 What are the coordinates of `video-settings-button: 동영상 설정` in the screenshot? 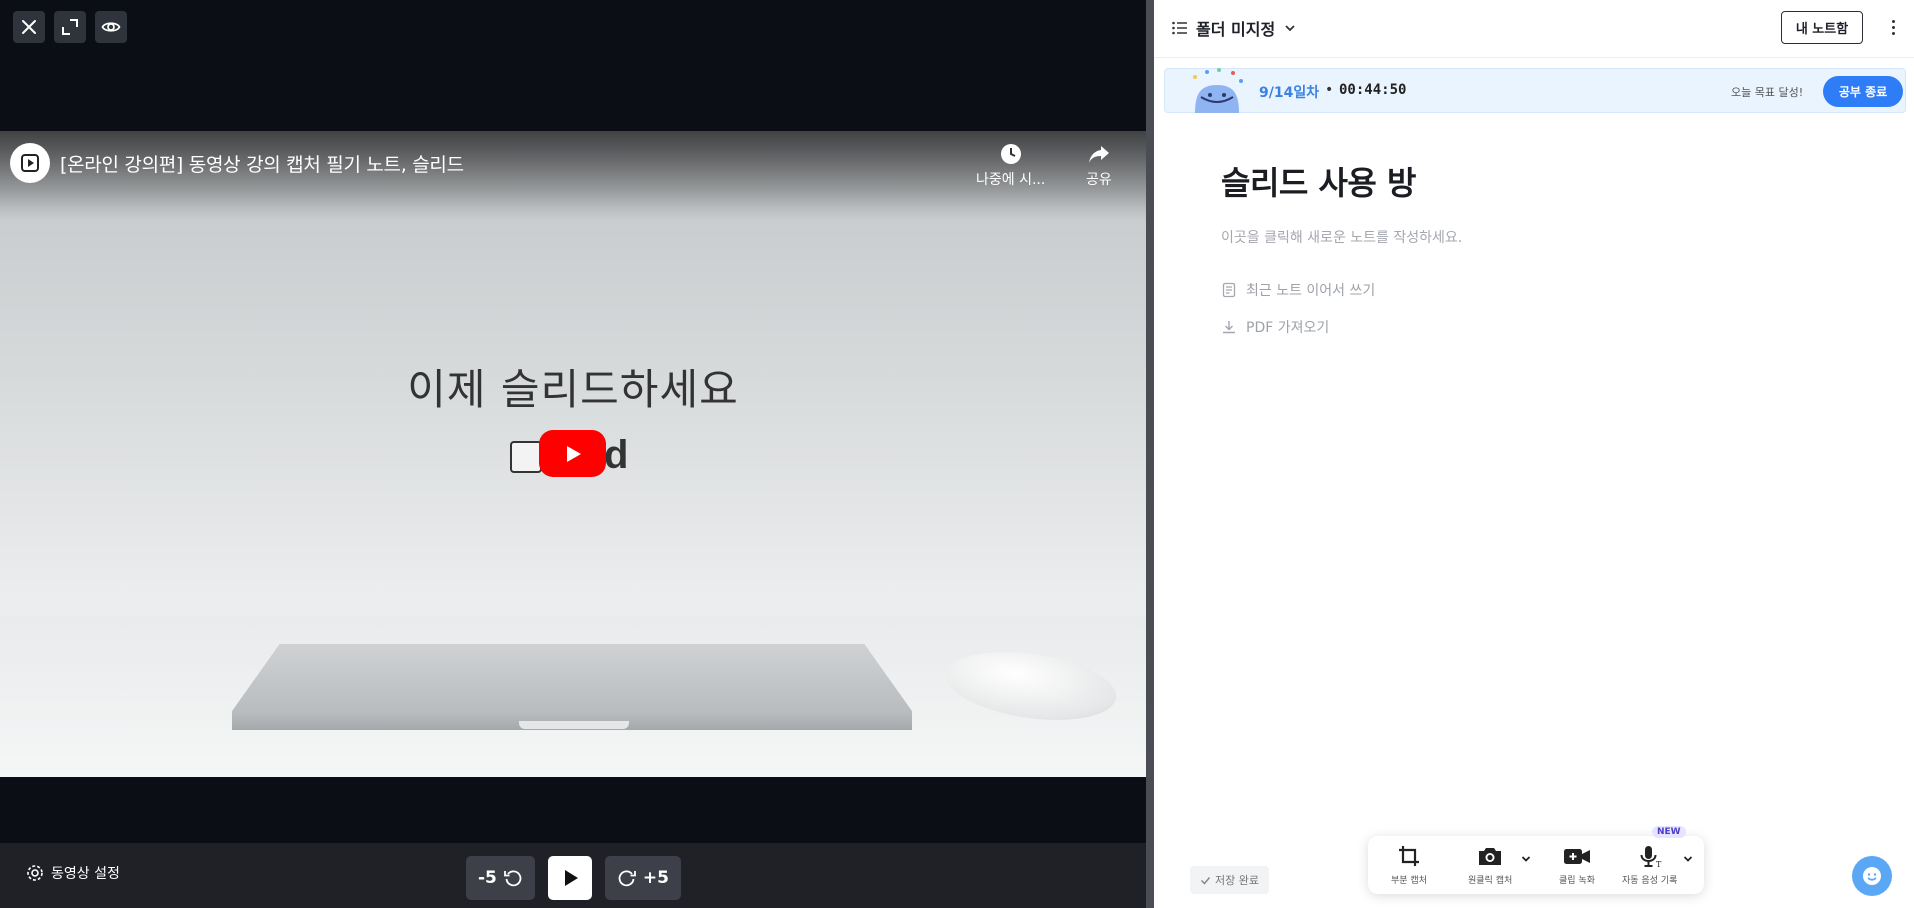 It's located at (73, 873).